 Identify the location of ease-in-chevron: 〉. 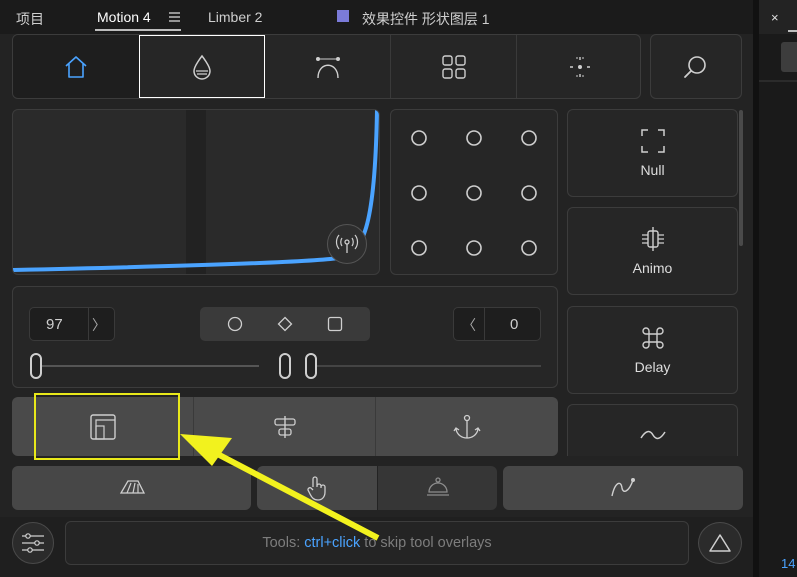
(99, 325).